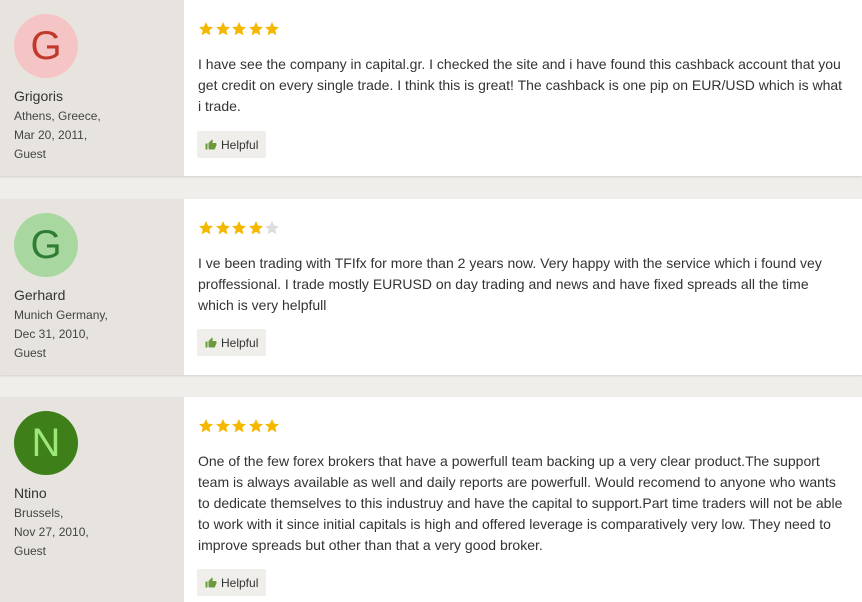 The image size is (862, 602). Describe the element at coordinates (40, 295) in the screenshot. I see `author-name: Gerhard` at that location.